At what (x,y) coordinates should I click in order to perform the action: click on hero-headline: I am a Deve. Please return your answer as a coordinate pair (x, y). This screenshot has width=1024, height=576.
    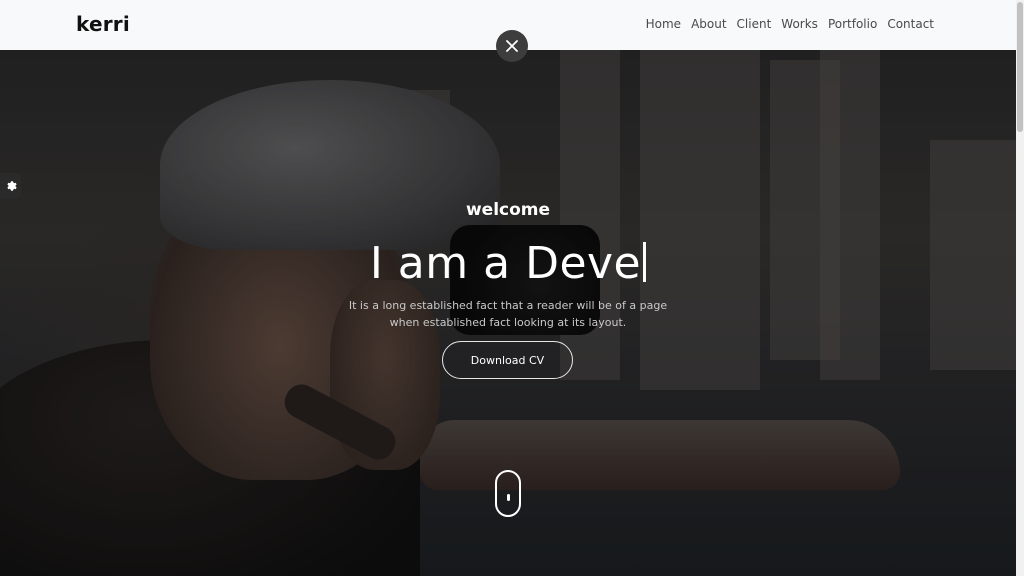
    Looking at the image, I should click on (508, 263).